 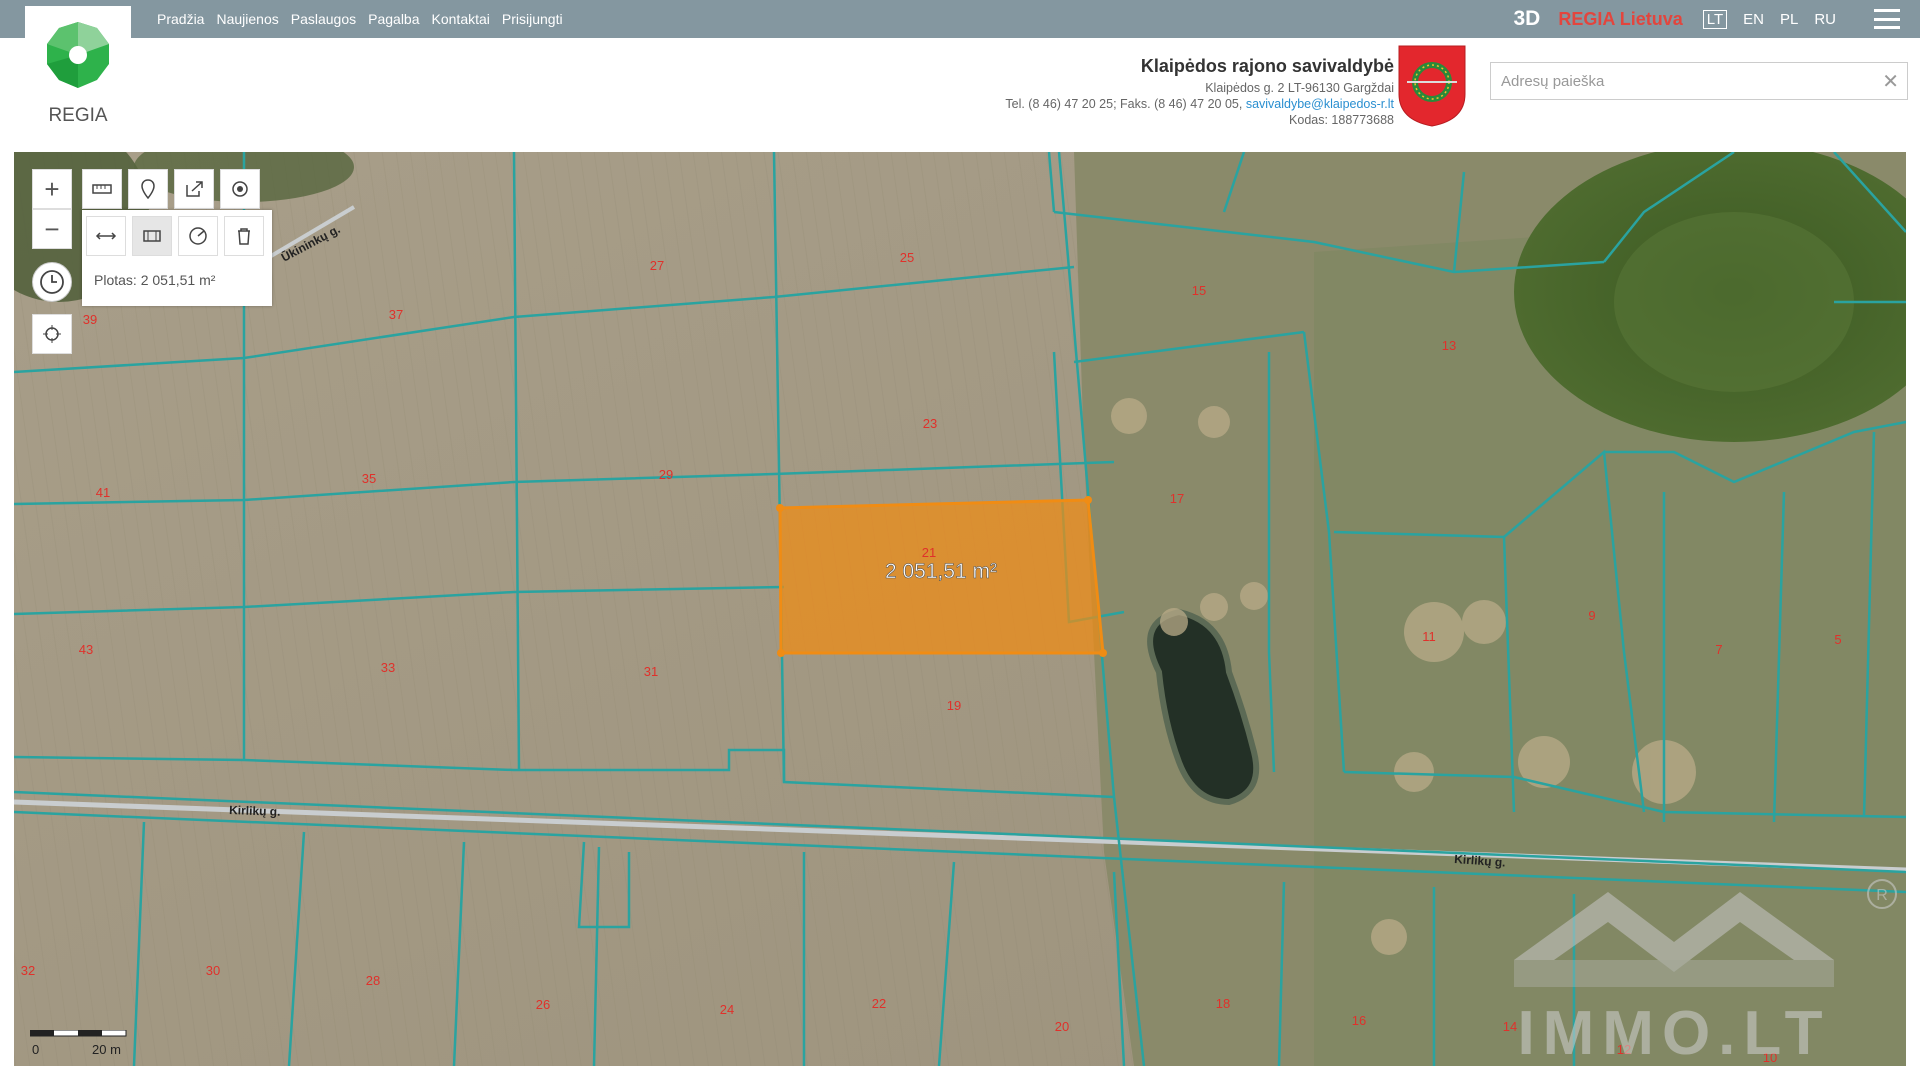 I want to click on parcel-number: 43, so click(x=86, y=649).